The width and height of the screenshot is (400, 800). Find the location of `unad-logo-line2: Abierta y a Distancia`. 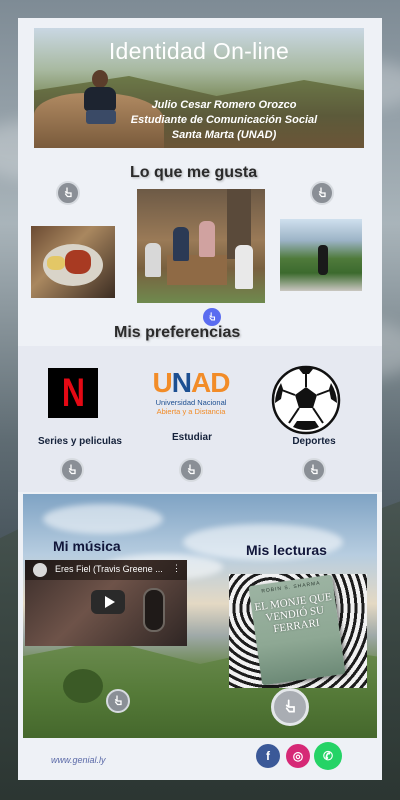

unad-logo-line2: Abierta y a Distancia is located at coordinates (191, 411).